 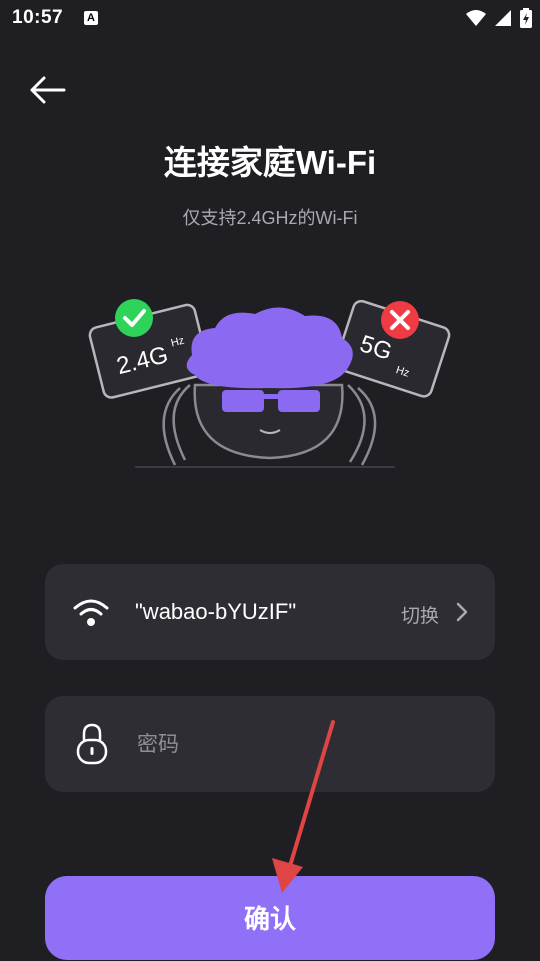 I want to click on wifi-select-card: "wabao-bYUzIF" 切换, so click(x=270, y=612).